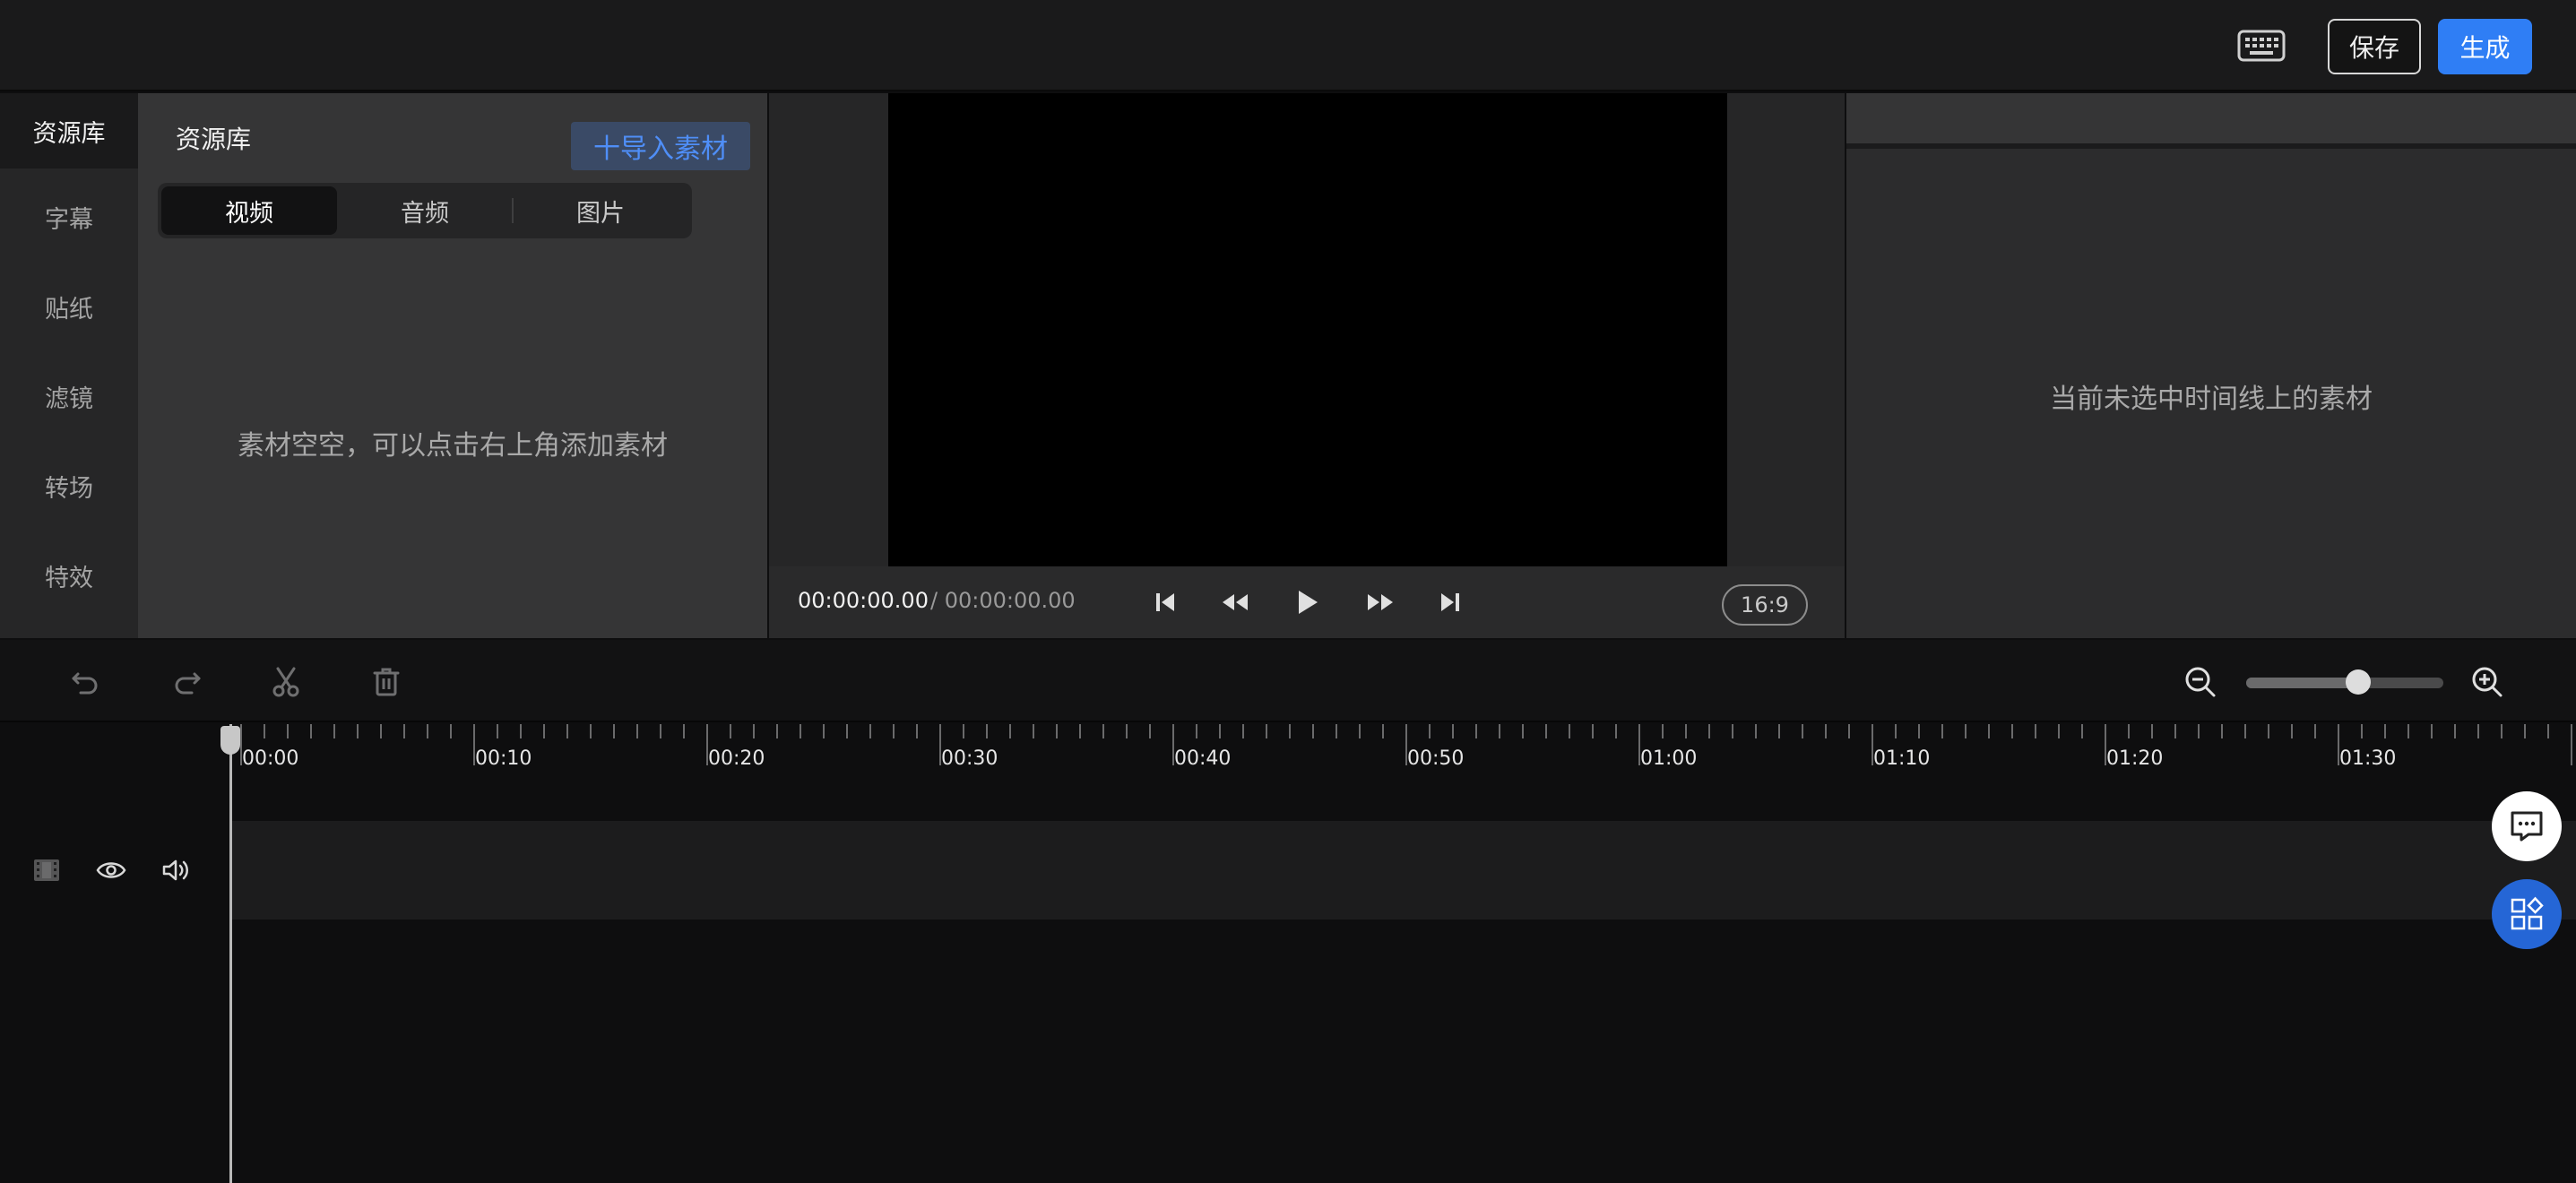  Describe the element at coordinates (1450, 602) in the screenshot. I see `skip-end-icon` at that location.